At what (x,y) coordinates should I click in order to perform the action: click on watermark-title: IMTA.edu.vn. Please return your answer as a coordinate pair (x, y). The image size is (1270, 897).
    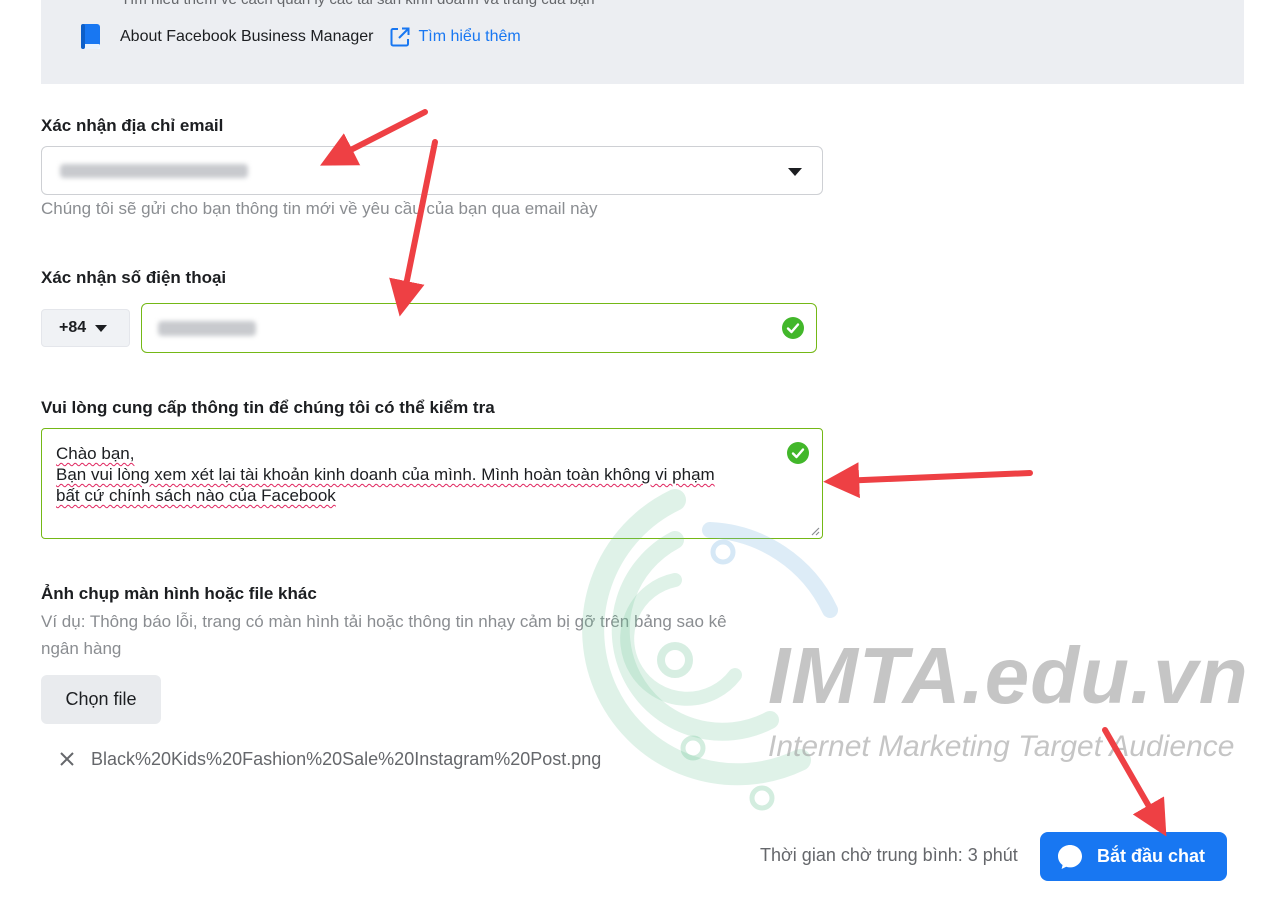
    Looking at the image, I should click on (1008, 675).